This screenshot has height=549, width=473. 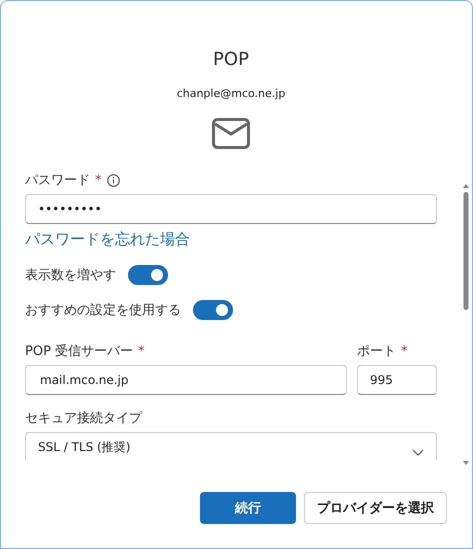 I want to click on toggle-label: 表示数を増やす, so click(x=70, y=275).